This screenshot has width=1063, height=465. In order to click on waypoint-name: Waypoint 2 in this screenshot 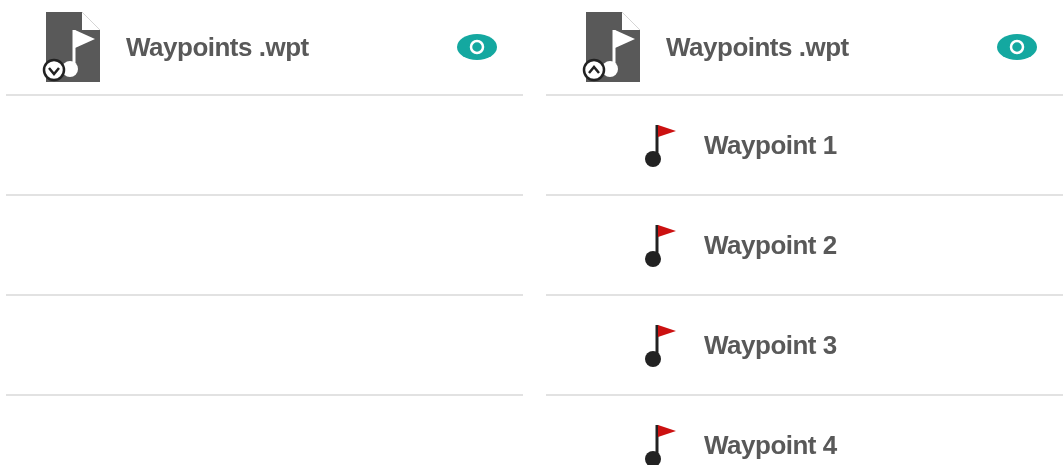, I will do `click(883, 245)`.